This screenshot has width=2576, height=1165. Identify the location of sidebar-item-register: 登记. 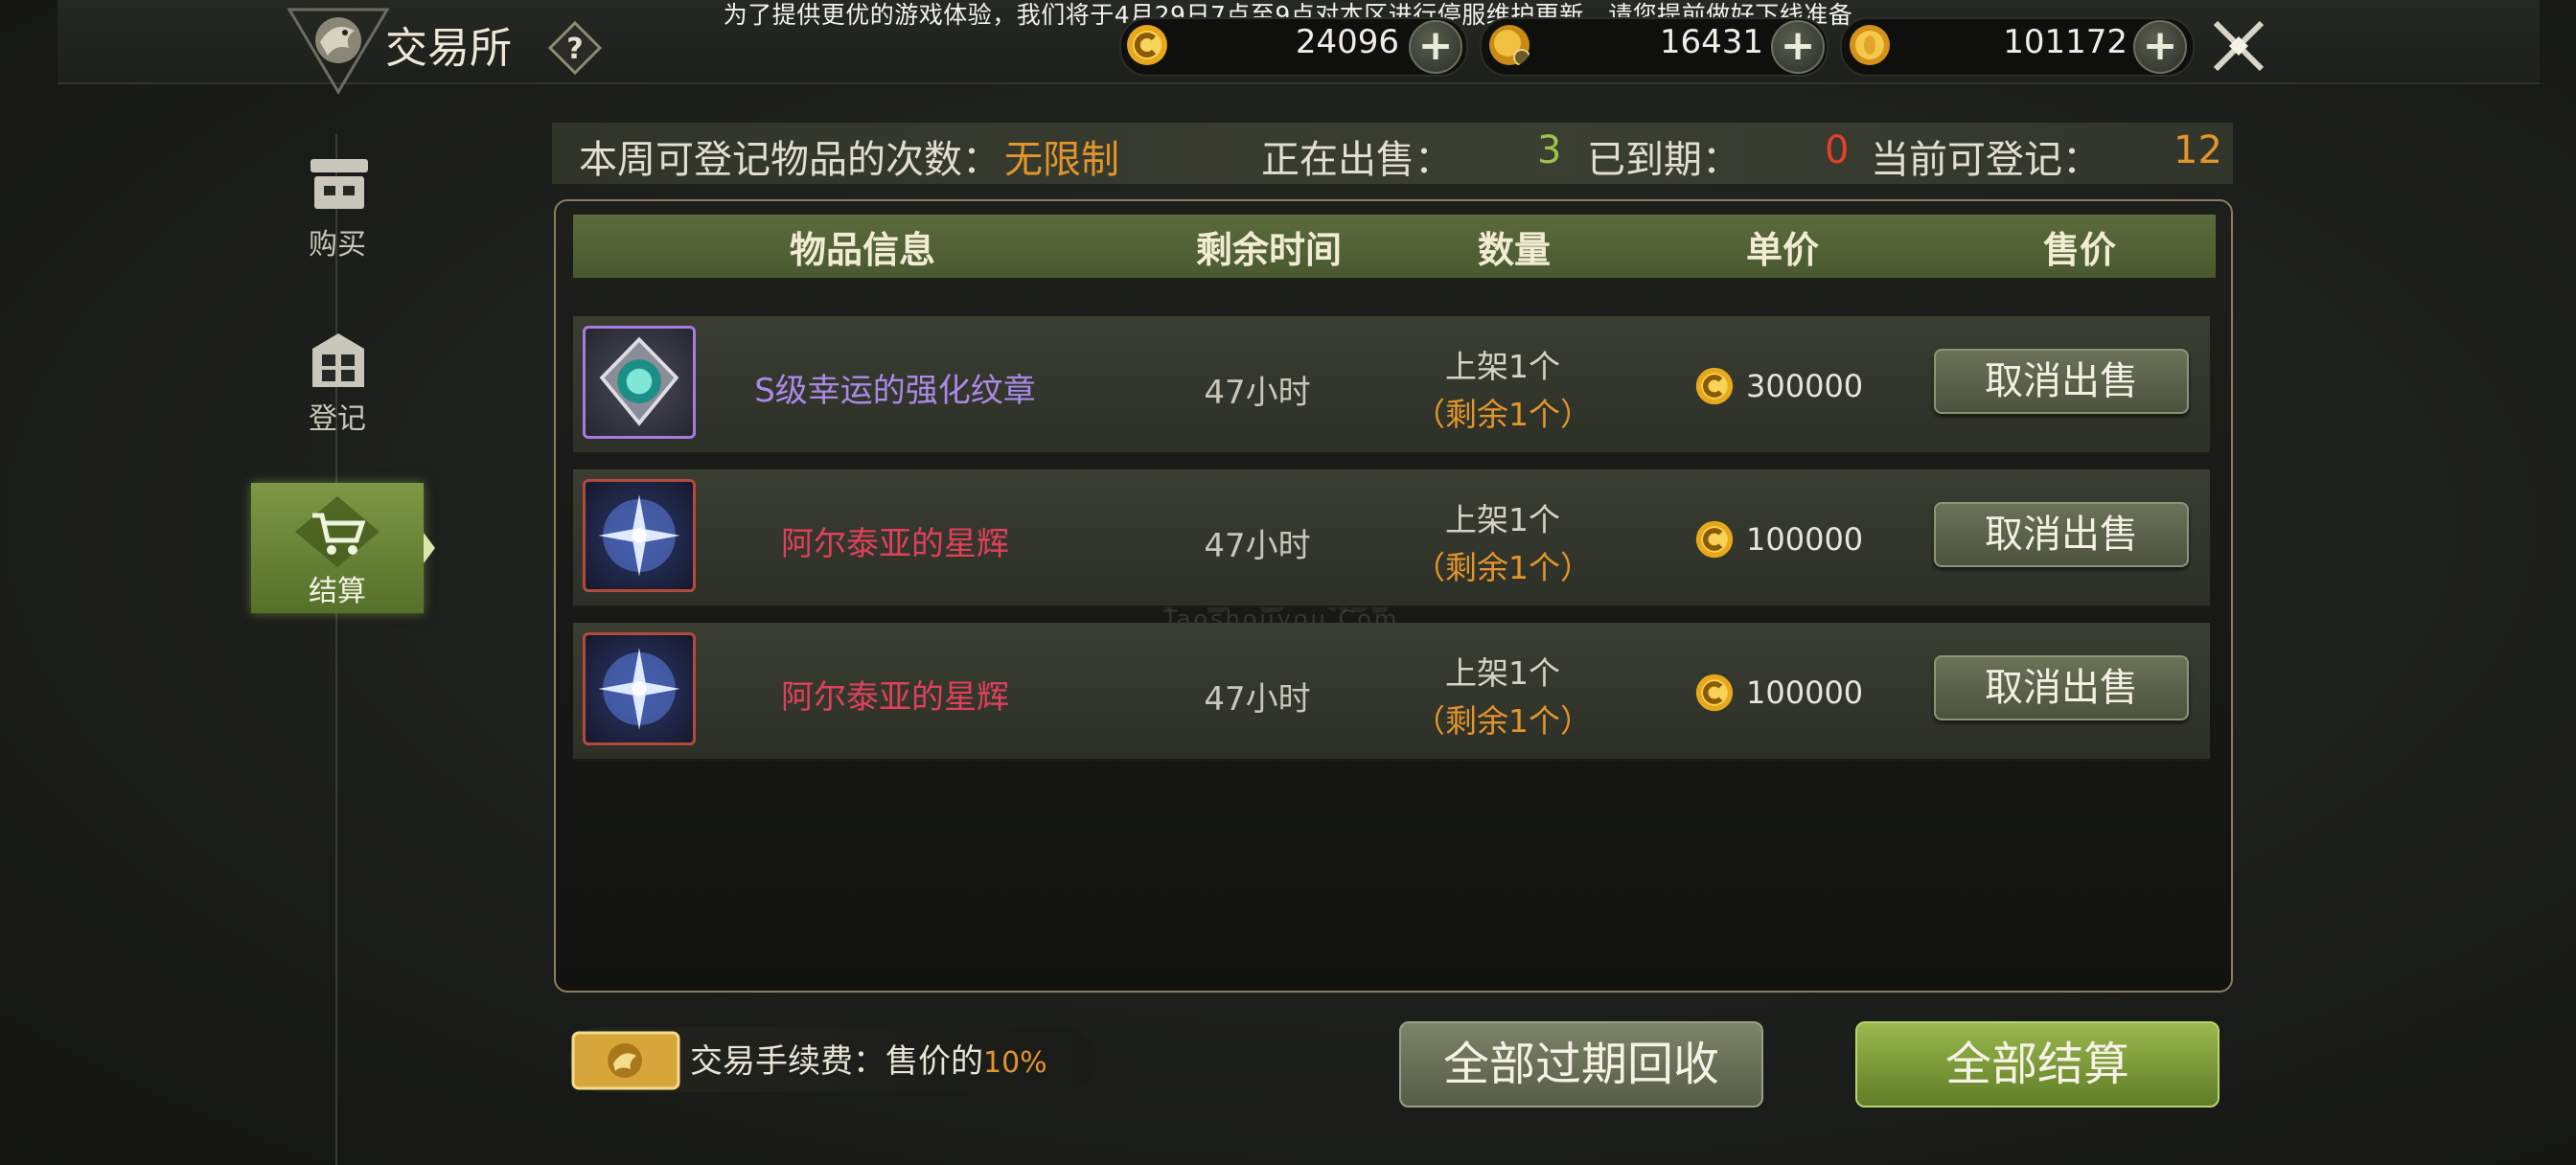
(337, 389).